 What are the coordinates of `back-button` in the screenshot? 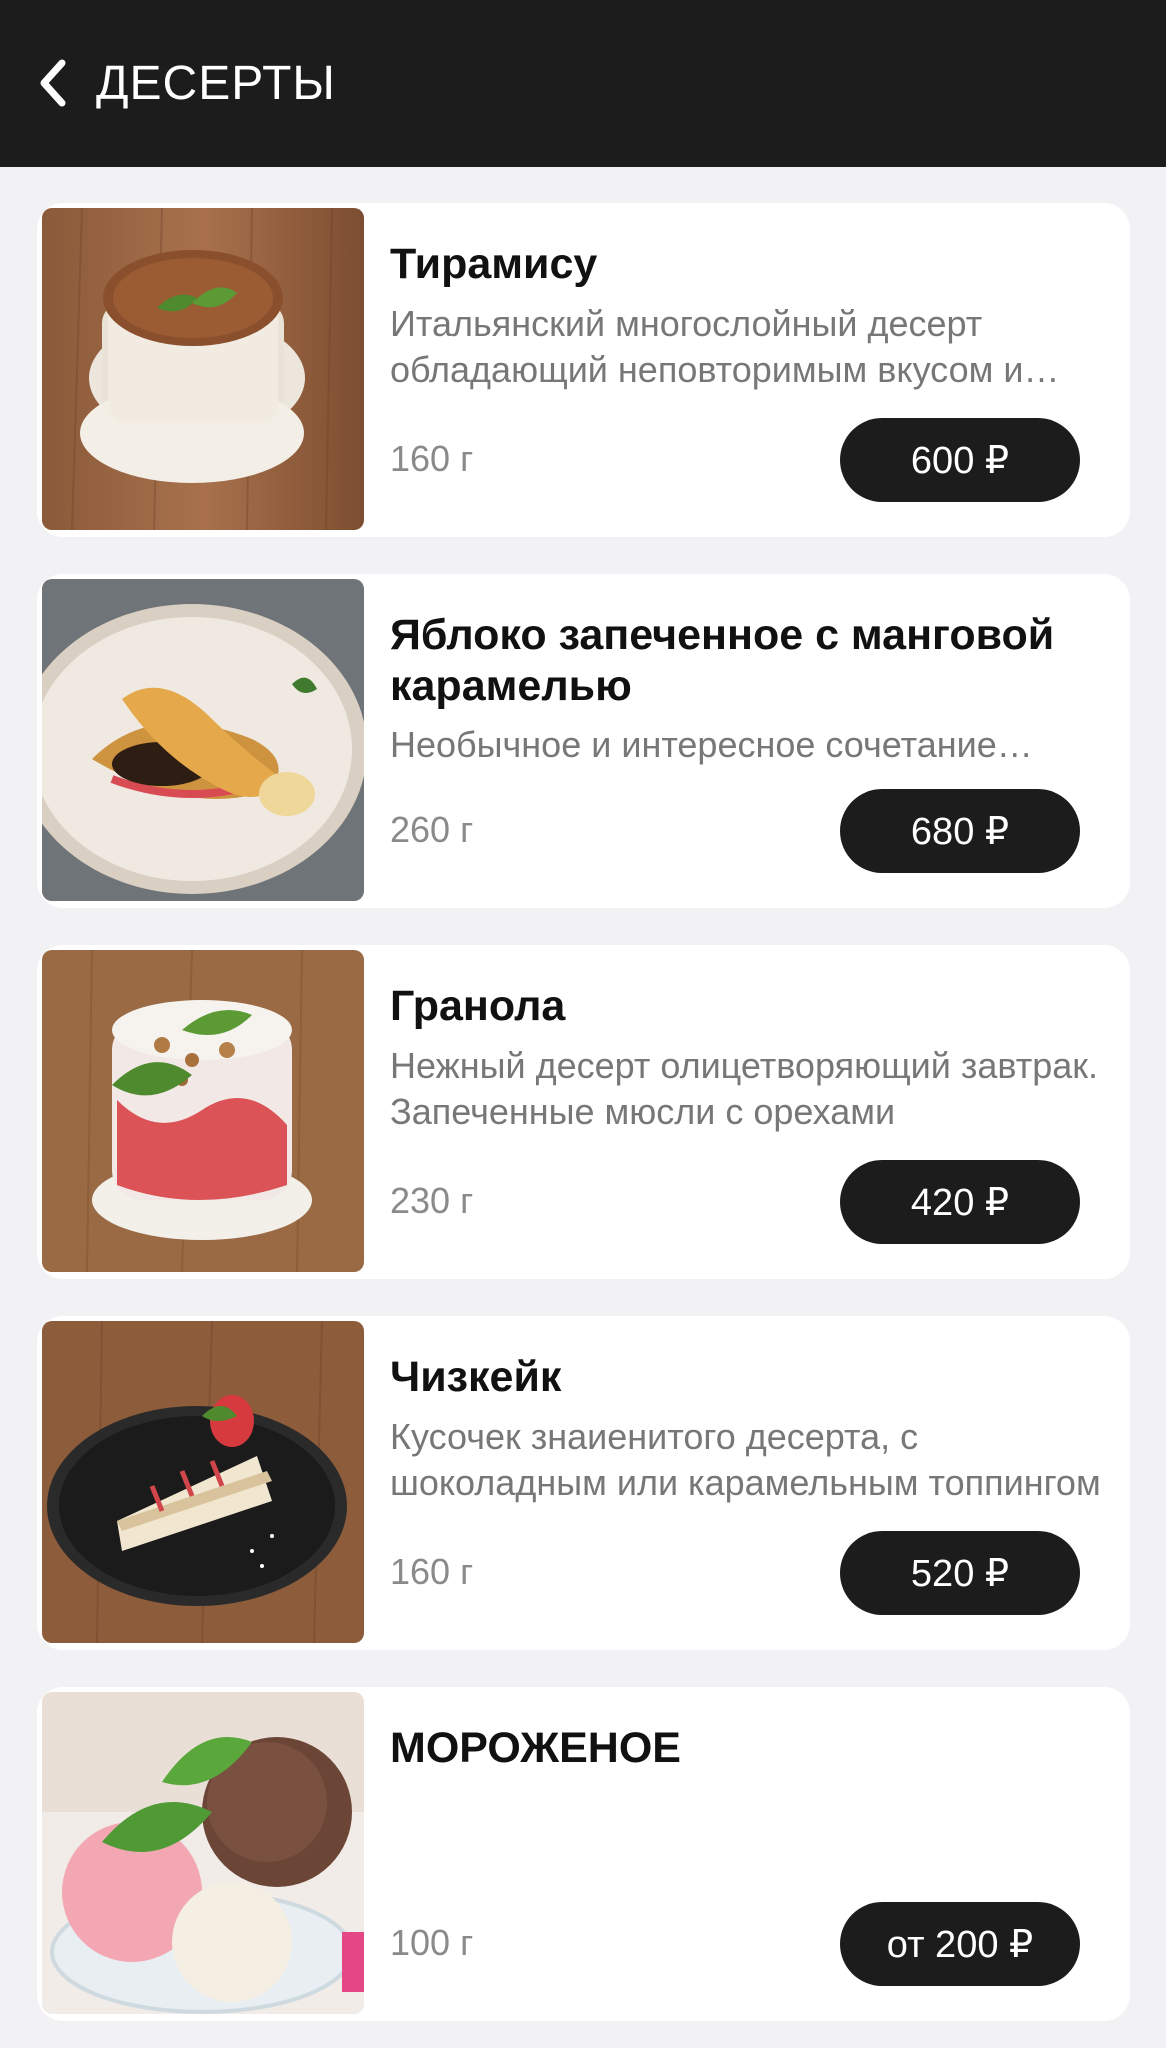 It's located at (53, 83).